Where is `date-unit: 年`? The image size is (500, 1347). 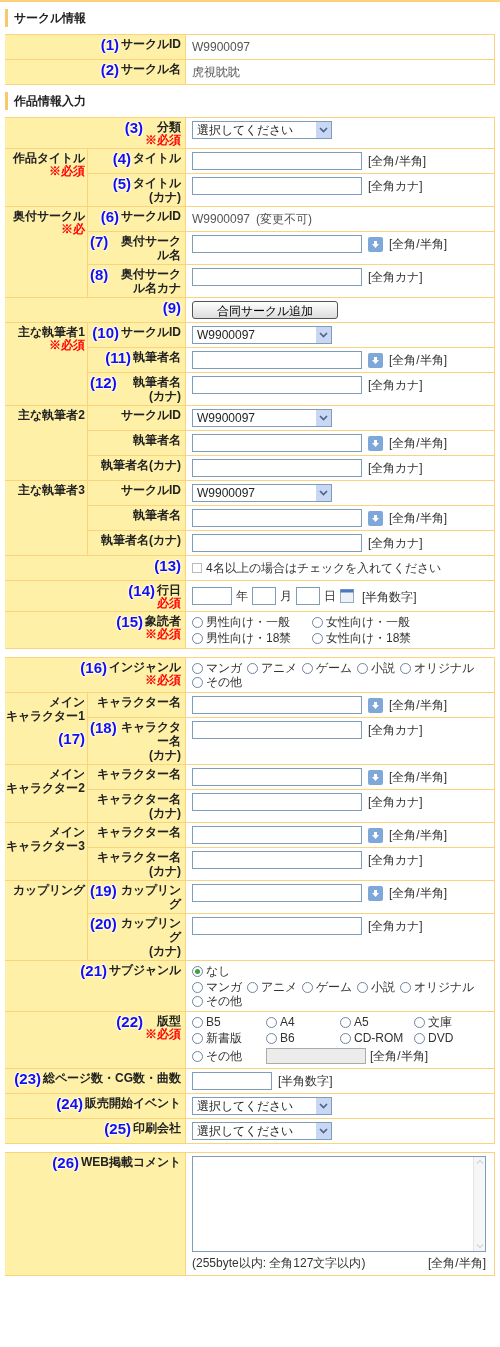
date-unit: 年 is located at coordinates (242, 596).